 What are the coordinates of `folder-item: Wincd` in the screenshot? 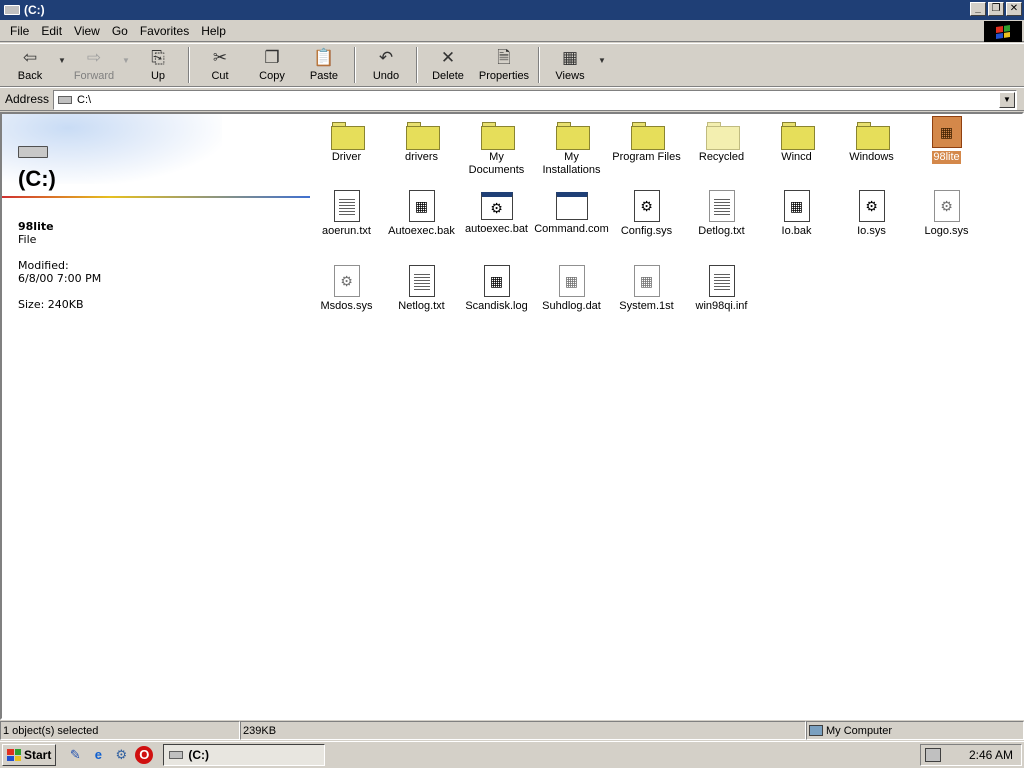 It's located at (796, 141).